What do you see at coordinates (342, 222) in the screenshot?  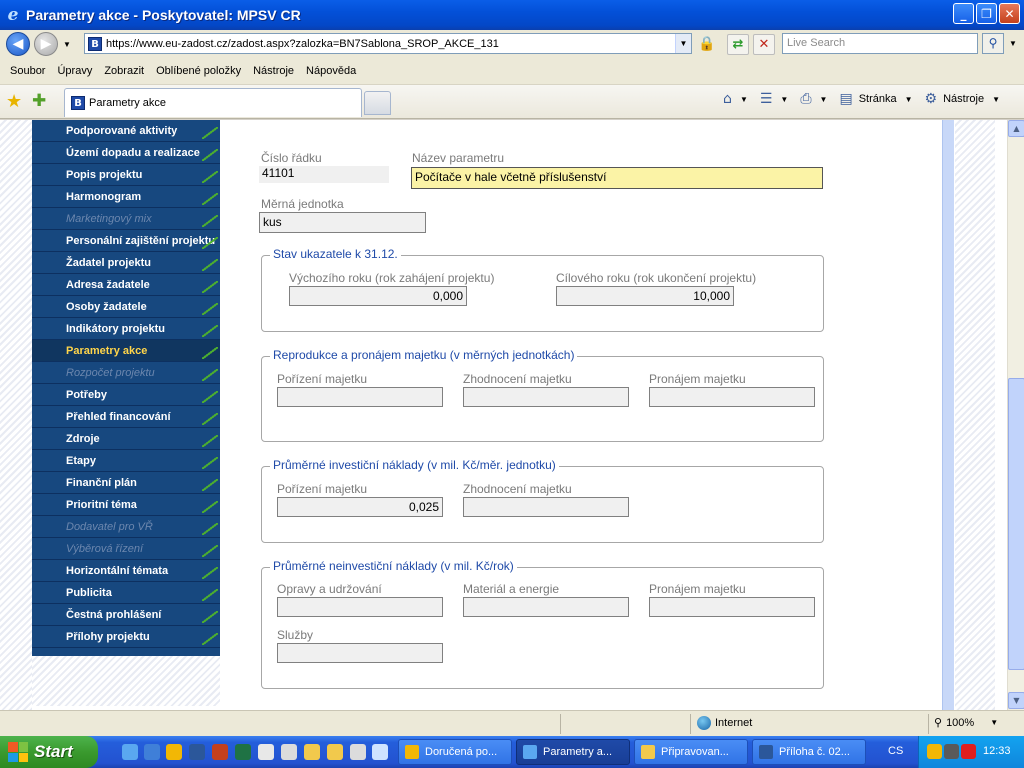 I see `merna-jednotka-field: kus` at bounding box center [342, 222].